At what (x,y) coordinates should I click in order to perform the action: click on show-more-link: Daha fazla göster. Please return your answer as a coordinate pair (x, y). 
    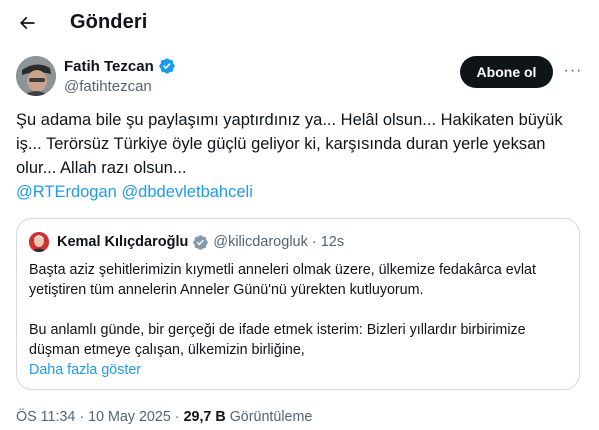
    Looking at the image, I should click on (297, 370).